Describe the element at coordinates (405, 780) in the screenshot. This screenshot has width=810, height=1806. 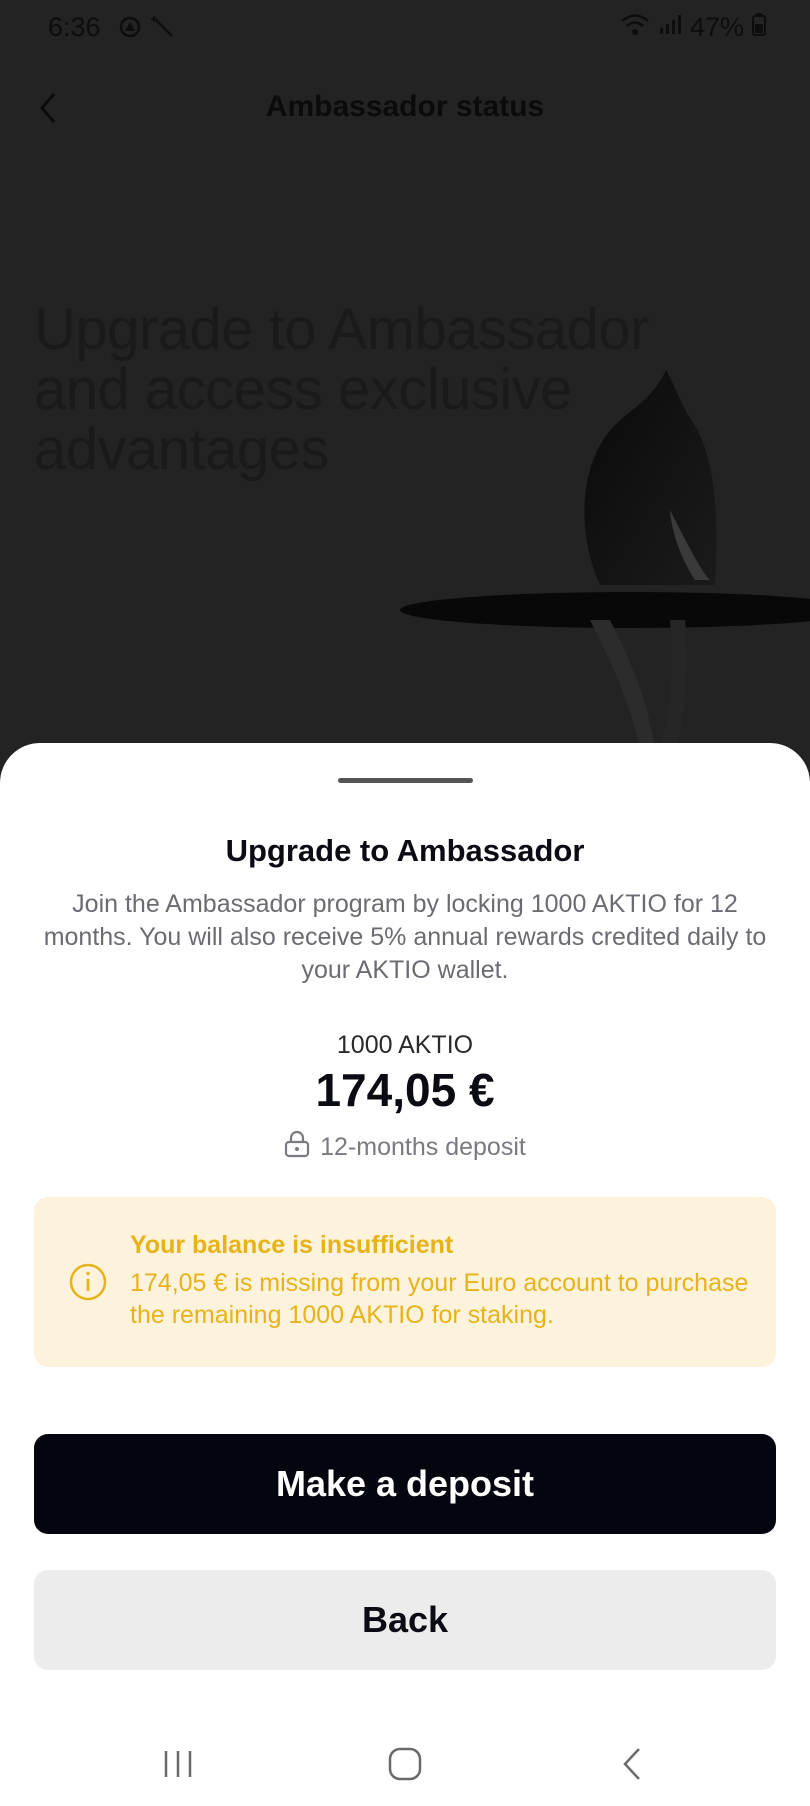
I see `drag-handle` at that location.